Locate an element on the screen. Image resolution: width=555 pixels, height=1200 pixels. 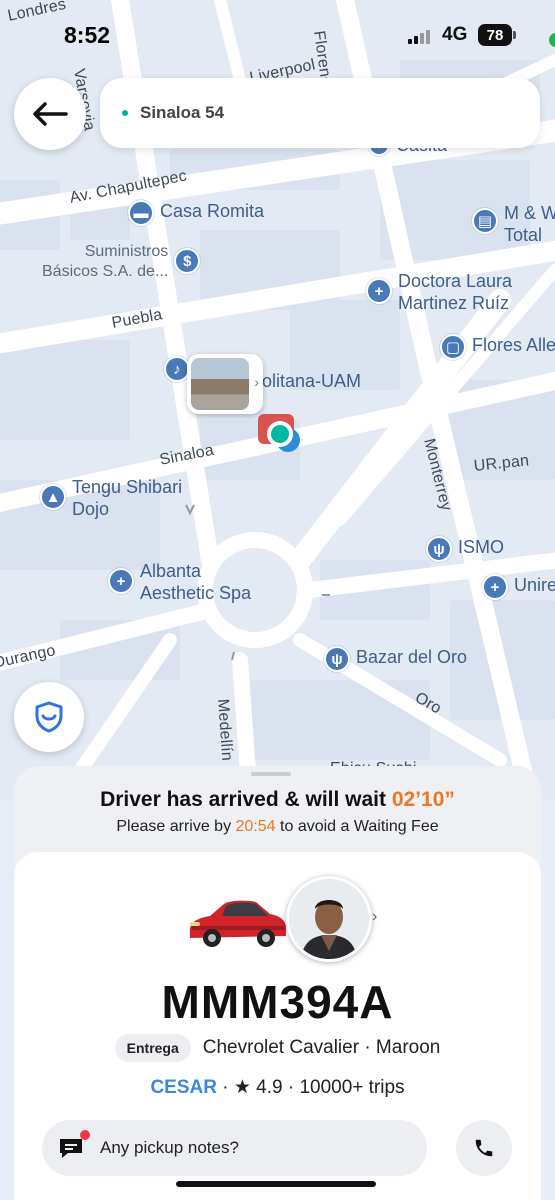
driver-rating: · ★ 4.9 · 10000+ trips is located at coordinates (310, 1087).